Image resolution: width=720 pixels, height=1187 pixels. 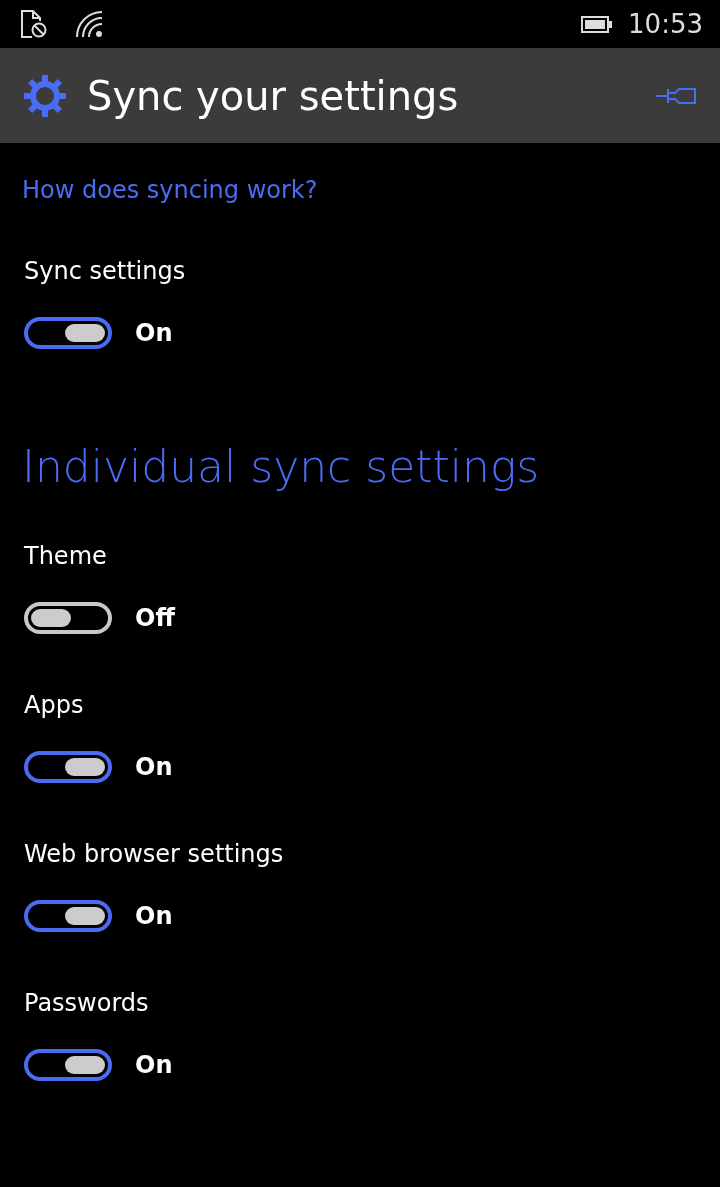 I want to click on settings-icon, so click(x=45, y=95).